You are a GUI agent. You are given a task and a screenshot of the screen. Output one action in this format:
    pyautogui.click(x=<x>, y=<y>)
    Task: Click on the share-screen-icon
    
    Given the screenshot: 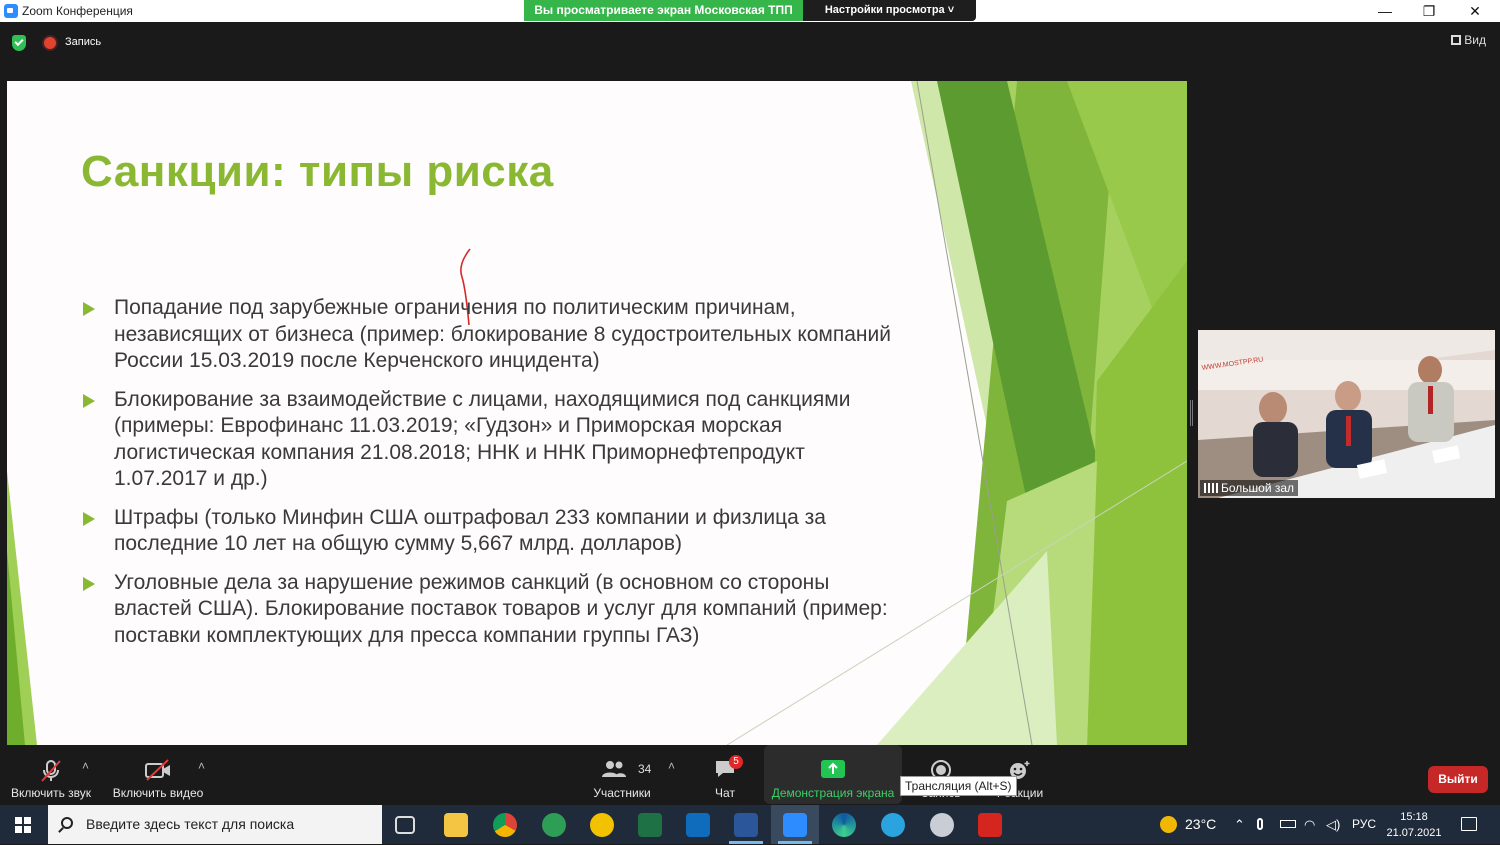 What is the action you would take?
    pyautogui.click(x=833, y=769)
    